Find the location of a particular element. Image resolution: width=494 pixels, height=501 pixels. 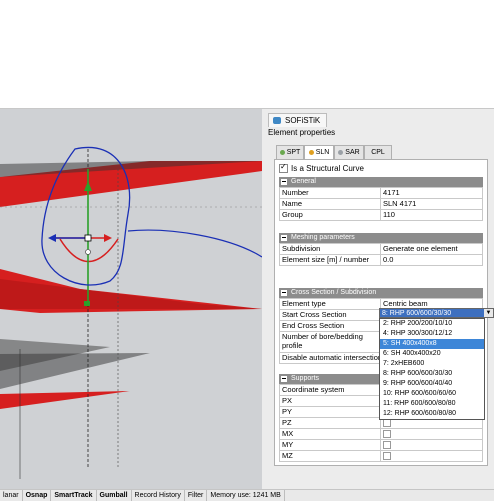

spt-icon is located at coordinates (282, 152).